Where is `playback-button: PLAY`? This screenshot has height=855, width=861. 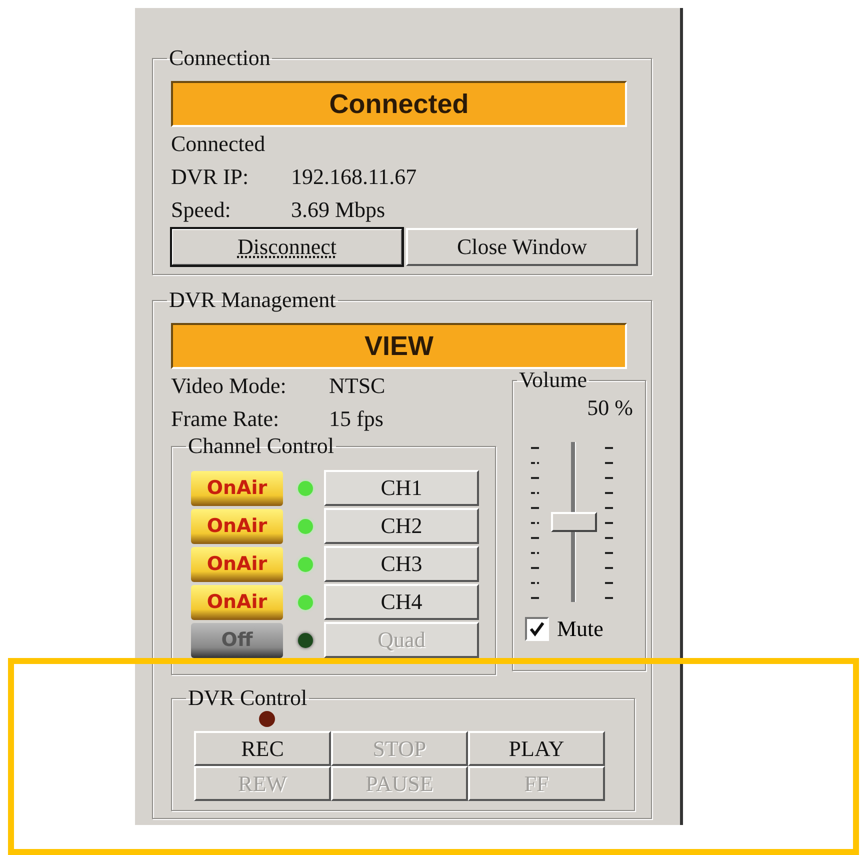
playback-button: PLAY is located at coordinates (536, 748).